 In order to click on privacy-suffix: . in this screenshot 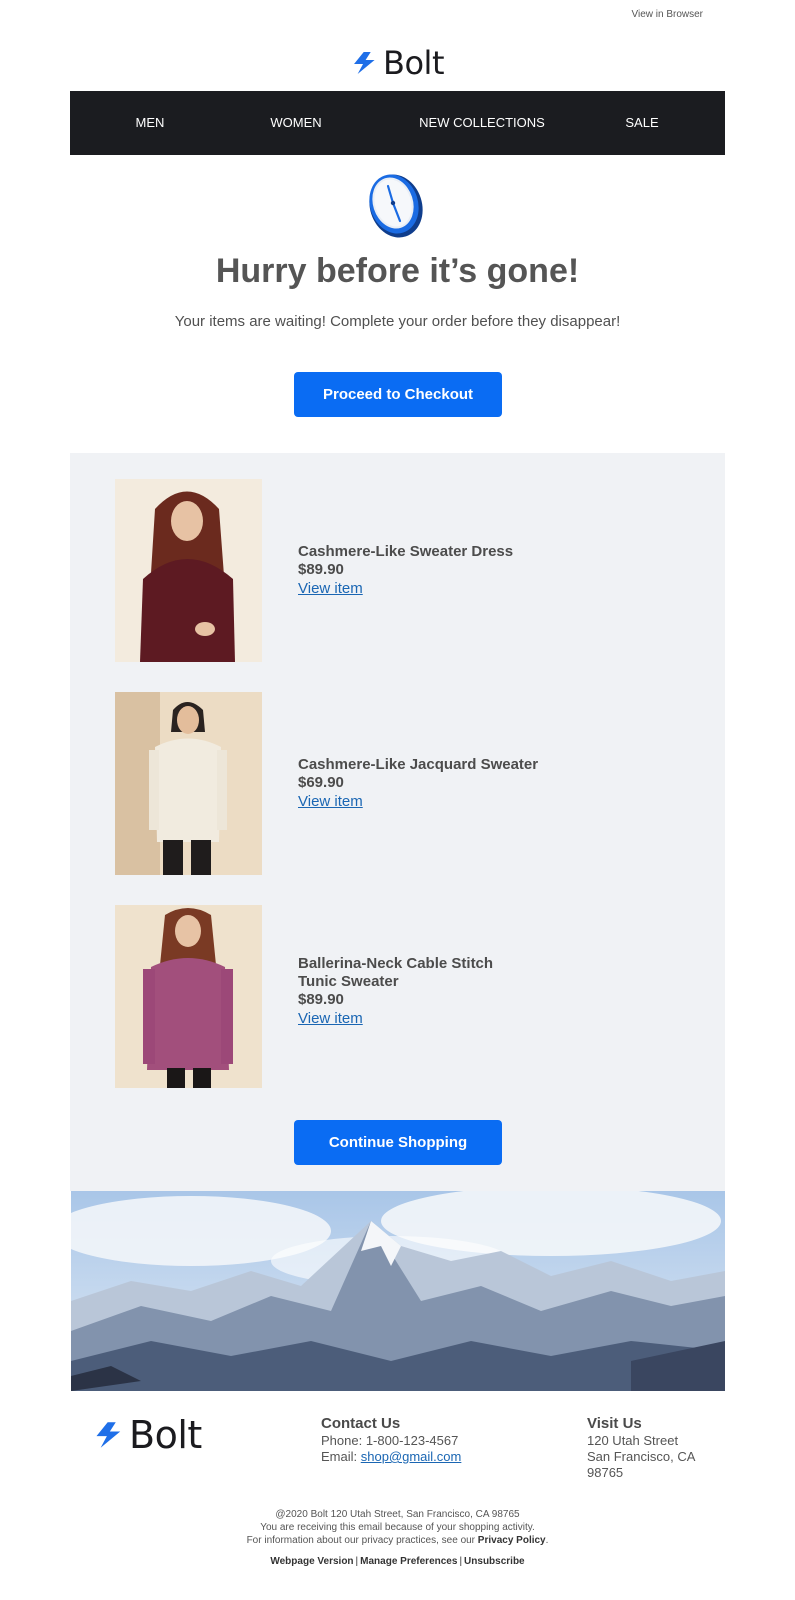, I will do `click(547, 1540)`.